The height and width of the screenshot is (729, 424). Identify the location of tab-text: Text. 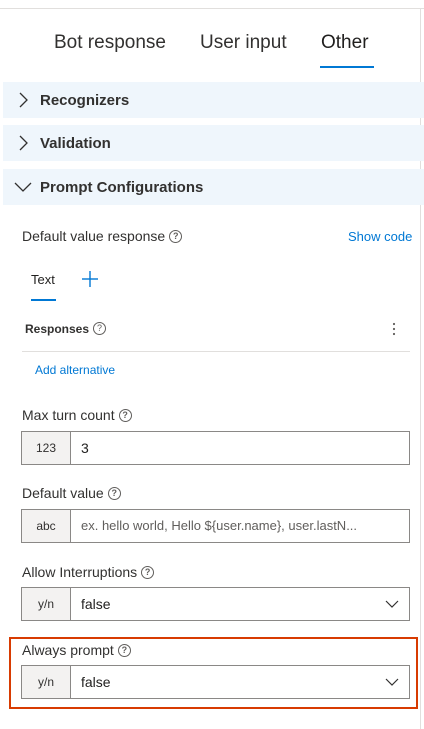
(43, 279).